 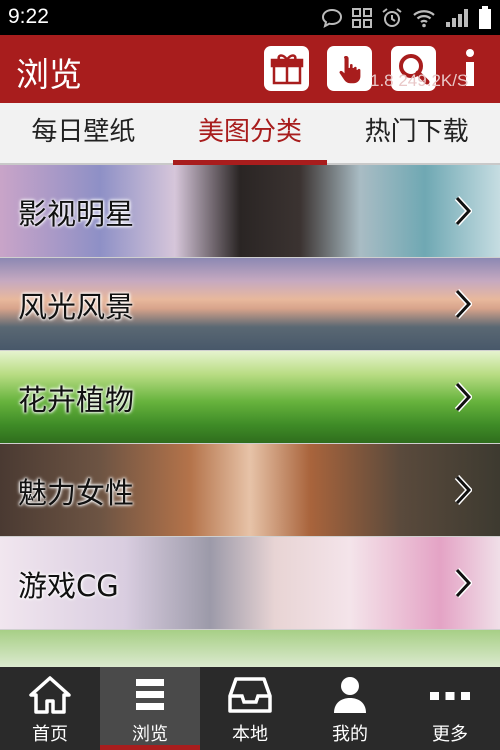 I want to click on app-header: 浏览 1.8 249.2K/S, so click(x=250, y=69).